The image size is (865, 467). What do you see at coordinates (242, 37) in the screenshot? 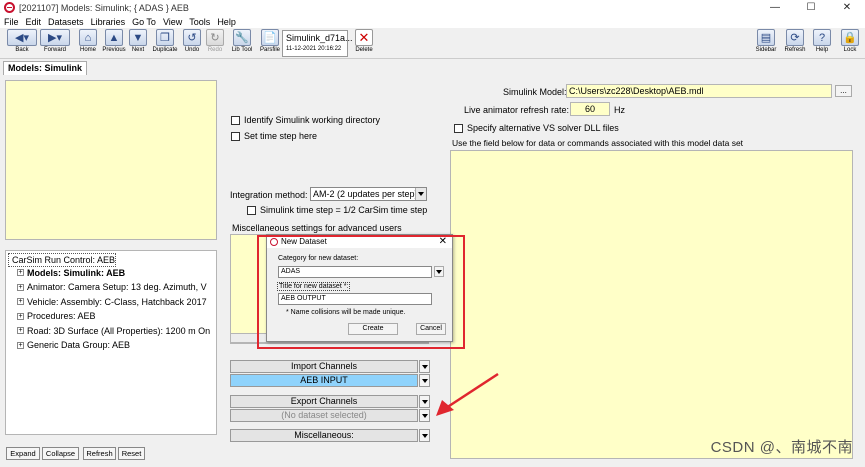
I see `wrench-icon: 🔧` at bounding box center [242, 37].